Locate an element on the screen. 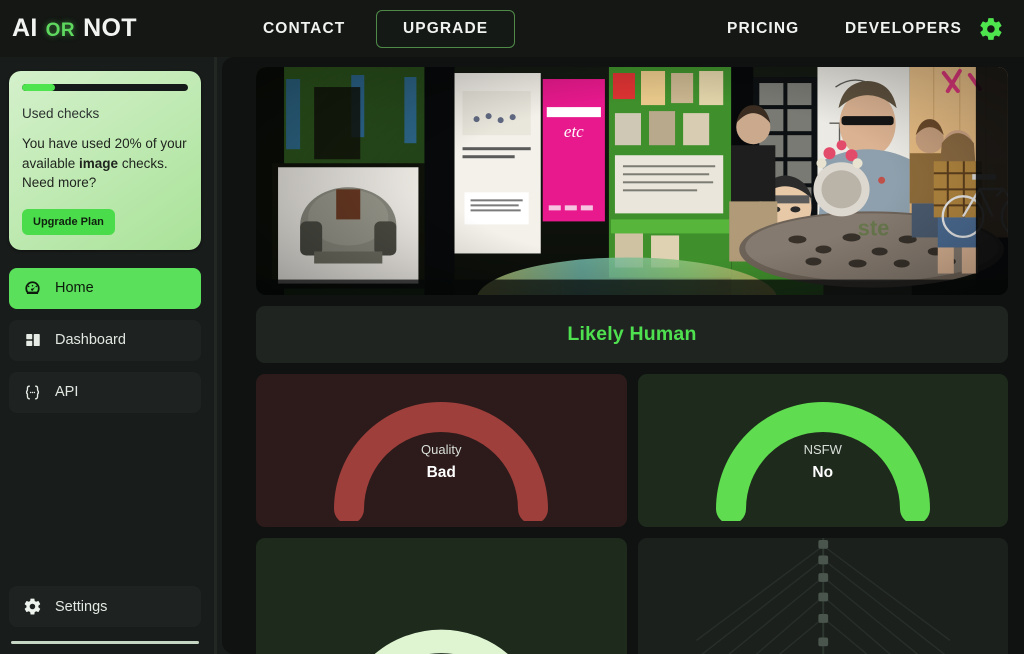  sidebar-item-dashboard-label: Dashboard is located at coordinates (90, 340).